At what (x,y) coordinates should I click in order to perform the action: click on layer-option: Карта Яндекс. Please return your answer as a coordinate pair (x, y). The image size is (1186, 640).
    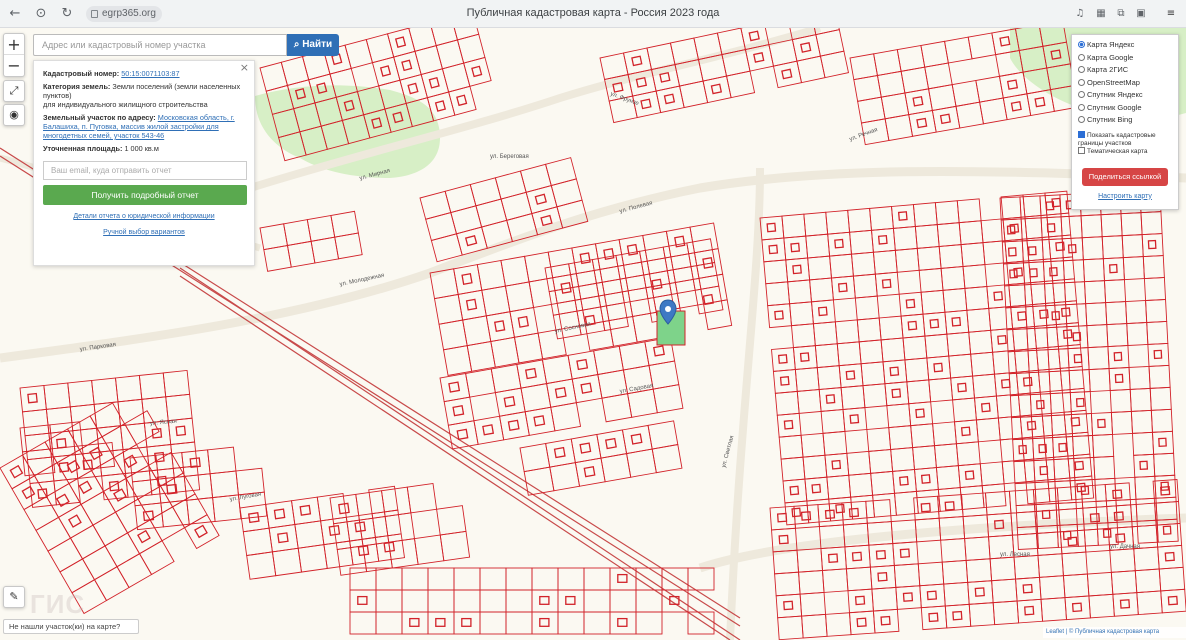
    Looking at the image, I should click on (1125, 45).